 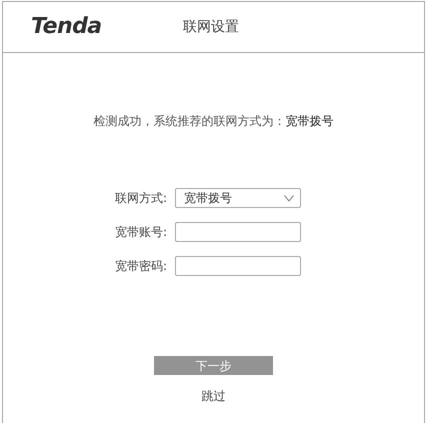 I want to click on connection-type-dropdown: 宽带拨号, so click(x=238, y=198).